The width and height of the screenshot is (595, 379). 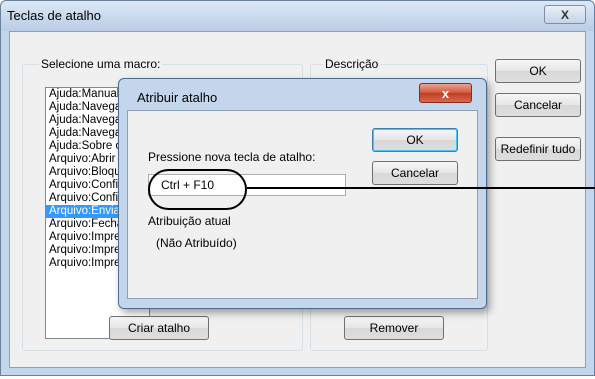 I want to click on reset-all-button: Redefinir tudo, so click(x=538, y=149).